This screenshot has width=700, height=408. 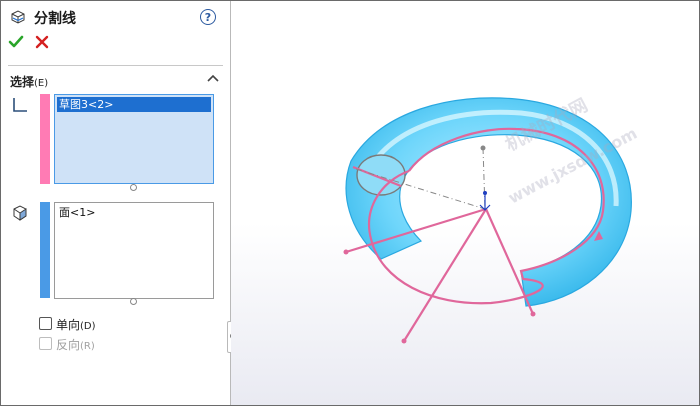 I want to click on list-item: 草图3<2>, so click(x=134, y=104).